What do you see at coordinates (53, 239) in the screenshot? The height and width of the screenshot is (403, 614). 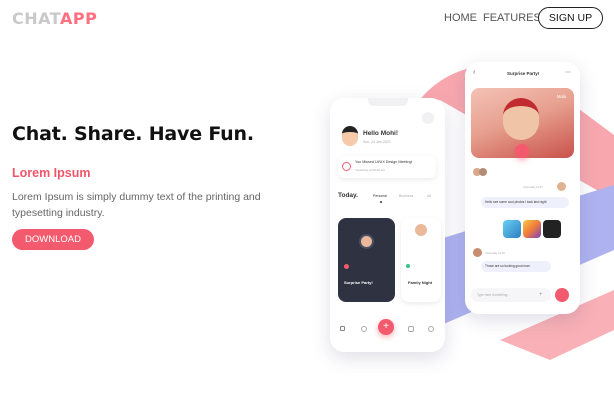 I see `download-button: DOWNLOAD` at bounding box center [53, 239].